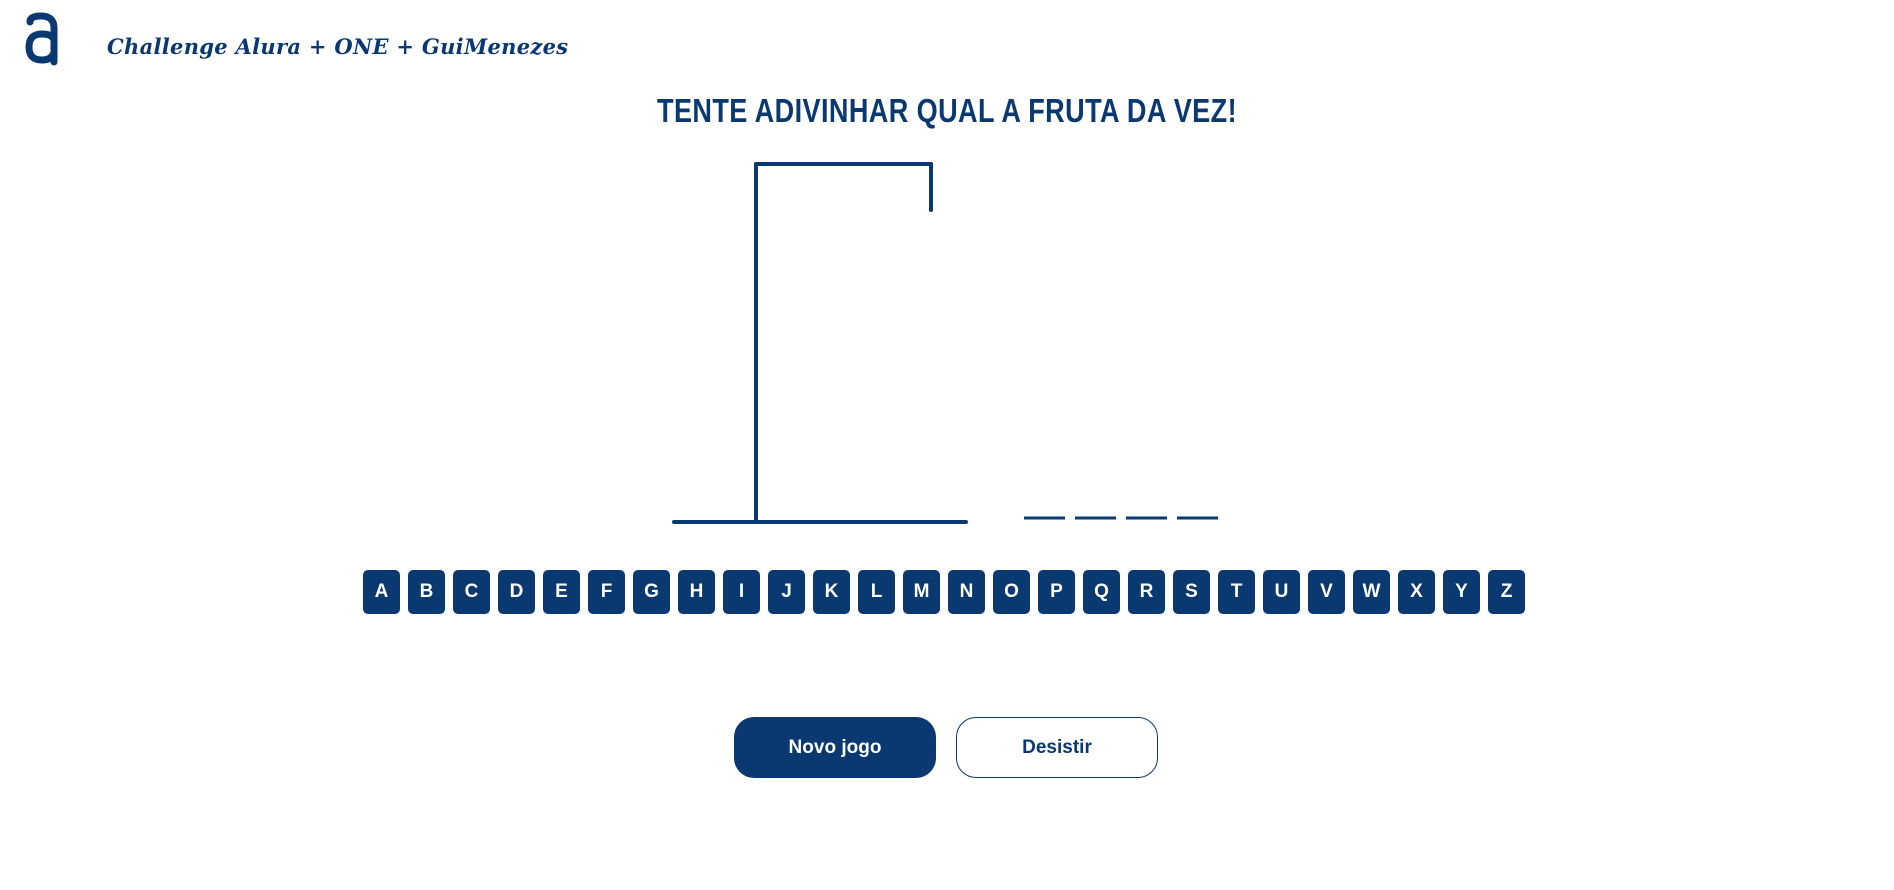 This screenshot has height=890, width=1894. Describe the element at coordinates (426, 592) in the screenshot. I see `letter-key-b: B` at that location.